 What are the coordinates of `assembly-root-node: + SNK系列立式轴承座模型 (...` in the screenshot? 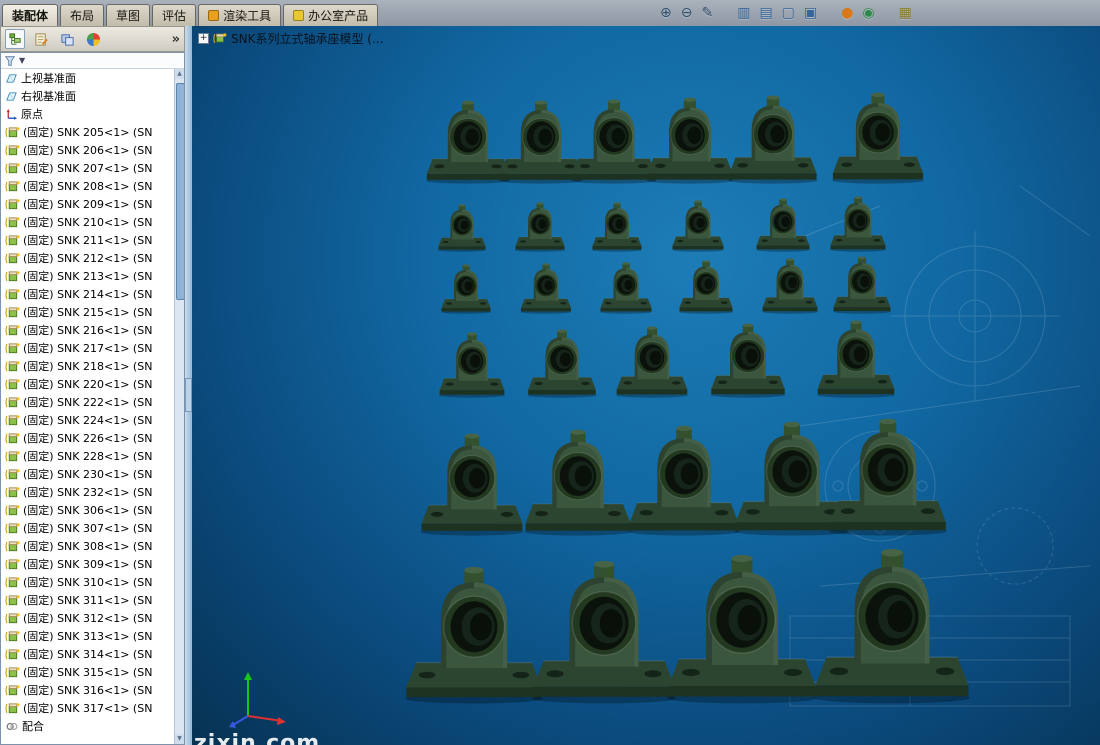 It's located at (290, 38).